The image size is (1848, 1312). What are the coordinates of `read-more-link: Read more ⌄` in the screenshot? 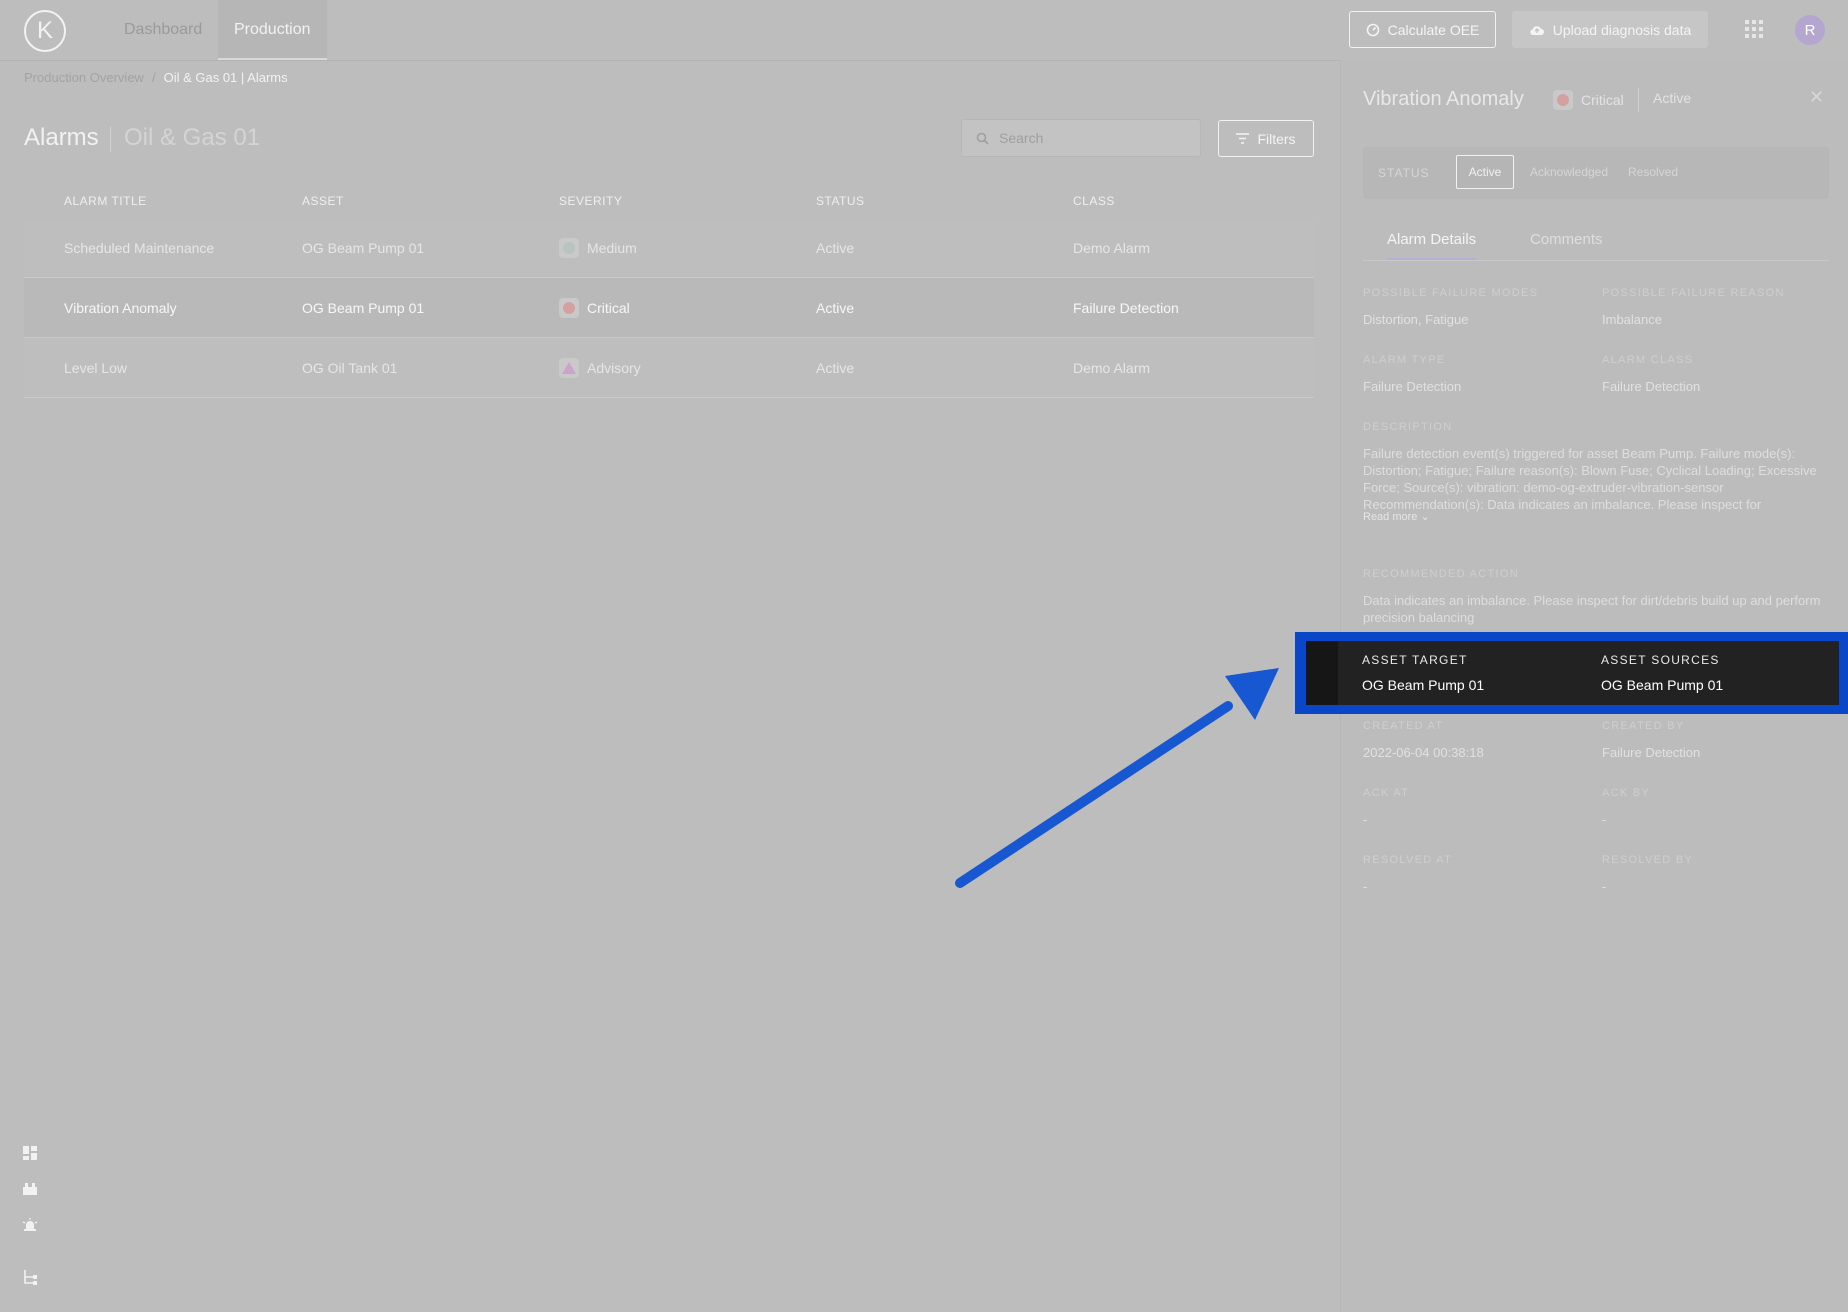 It's located at (1396, 516).